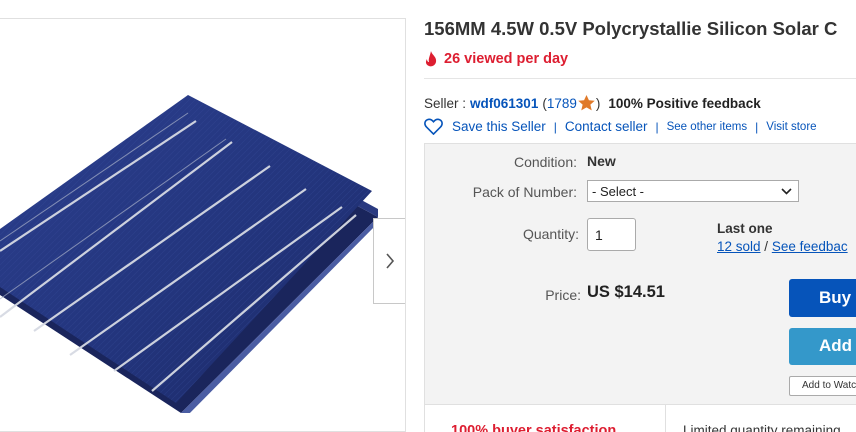 This screenshot has width=856, height=432. I want to click on see-feedback-link: See feedbac, so click(810, 246).